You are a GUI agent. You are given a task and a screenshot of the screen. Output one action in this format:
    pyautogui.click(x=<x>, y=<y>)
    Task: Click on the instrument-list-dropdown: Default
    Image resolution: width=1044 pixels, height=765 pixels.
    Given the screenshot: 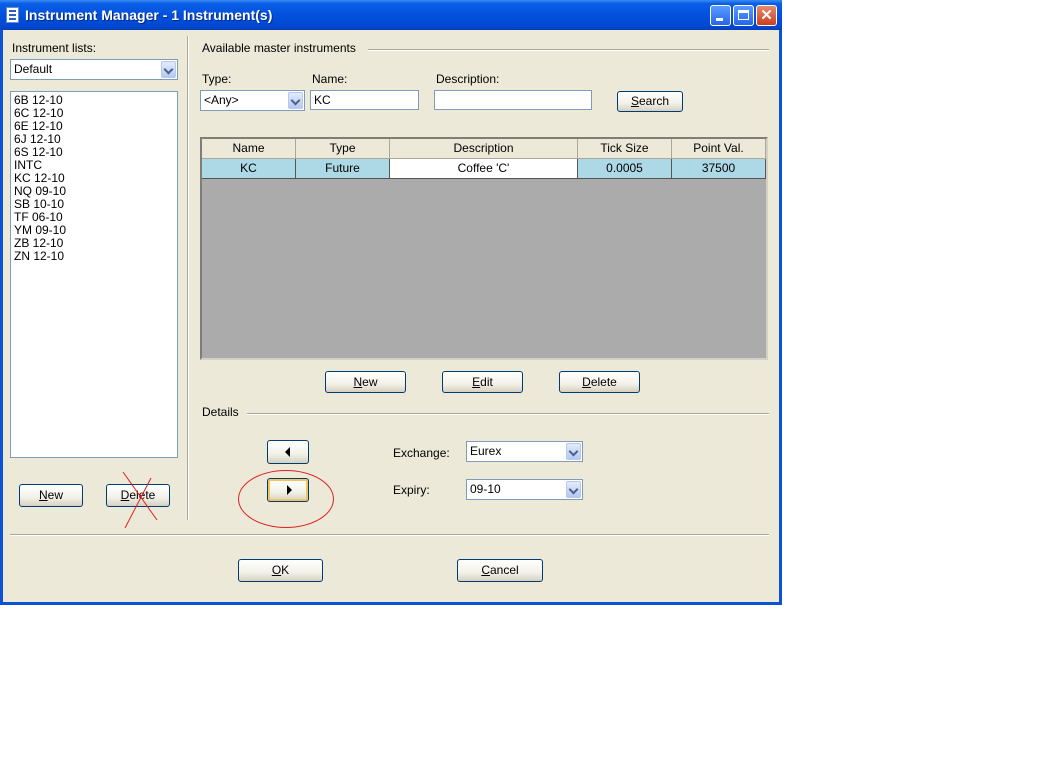 What is the action you would take?
    pyautogui.click(x=94, y=69)
    